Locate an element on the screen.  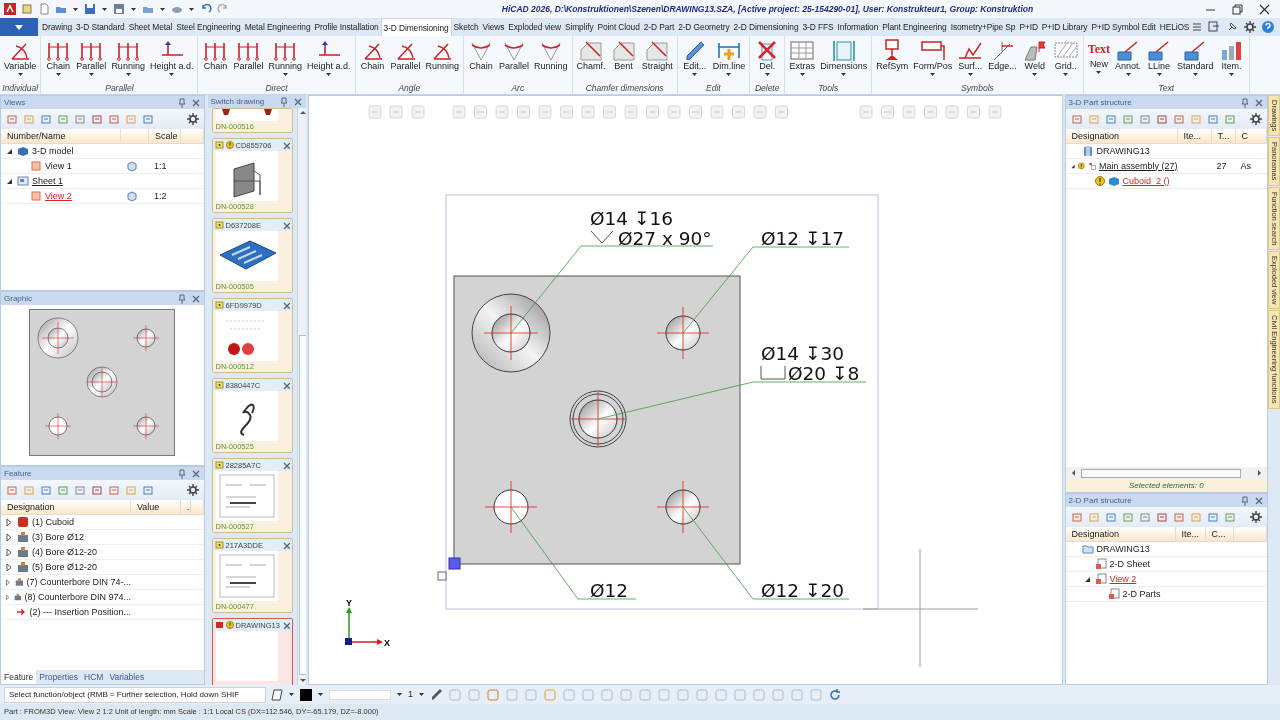
tree-item: 3-D model is located at coordinates (53, 151).